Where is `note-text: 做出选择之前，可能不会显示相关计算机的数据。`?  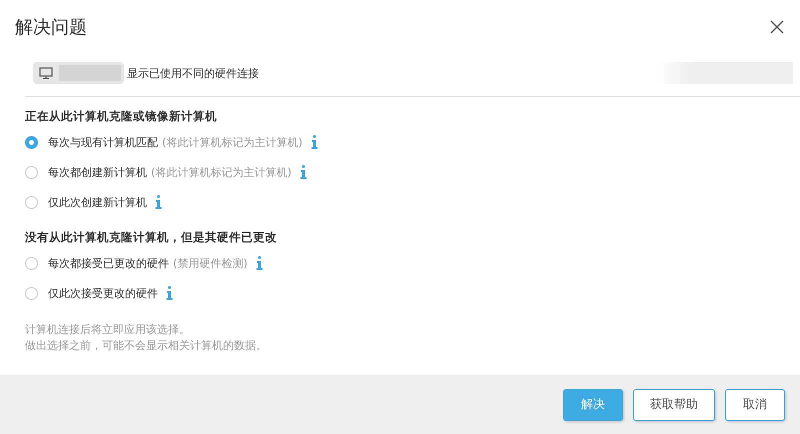 note-text: 做出选择之前，可能不会显示相关计算机的数据。 is located at coordinates (146, 346).